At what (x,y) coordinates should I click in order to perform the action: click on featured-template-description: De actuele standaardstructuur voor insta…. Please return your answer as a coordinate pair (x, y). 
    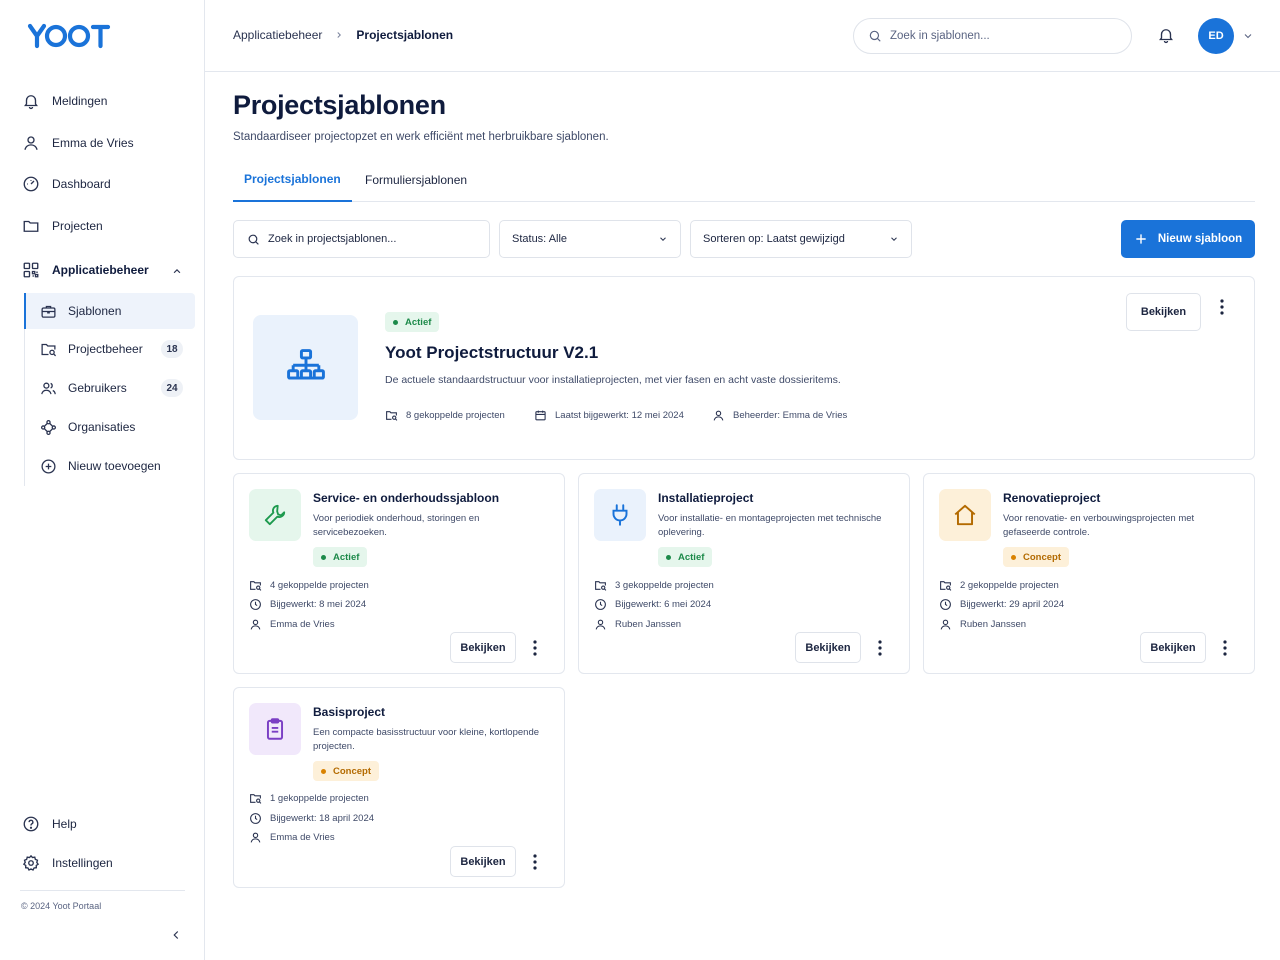
    Looking at the image, I should click on (613, 380).